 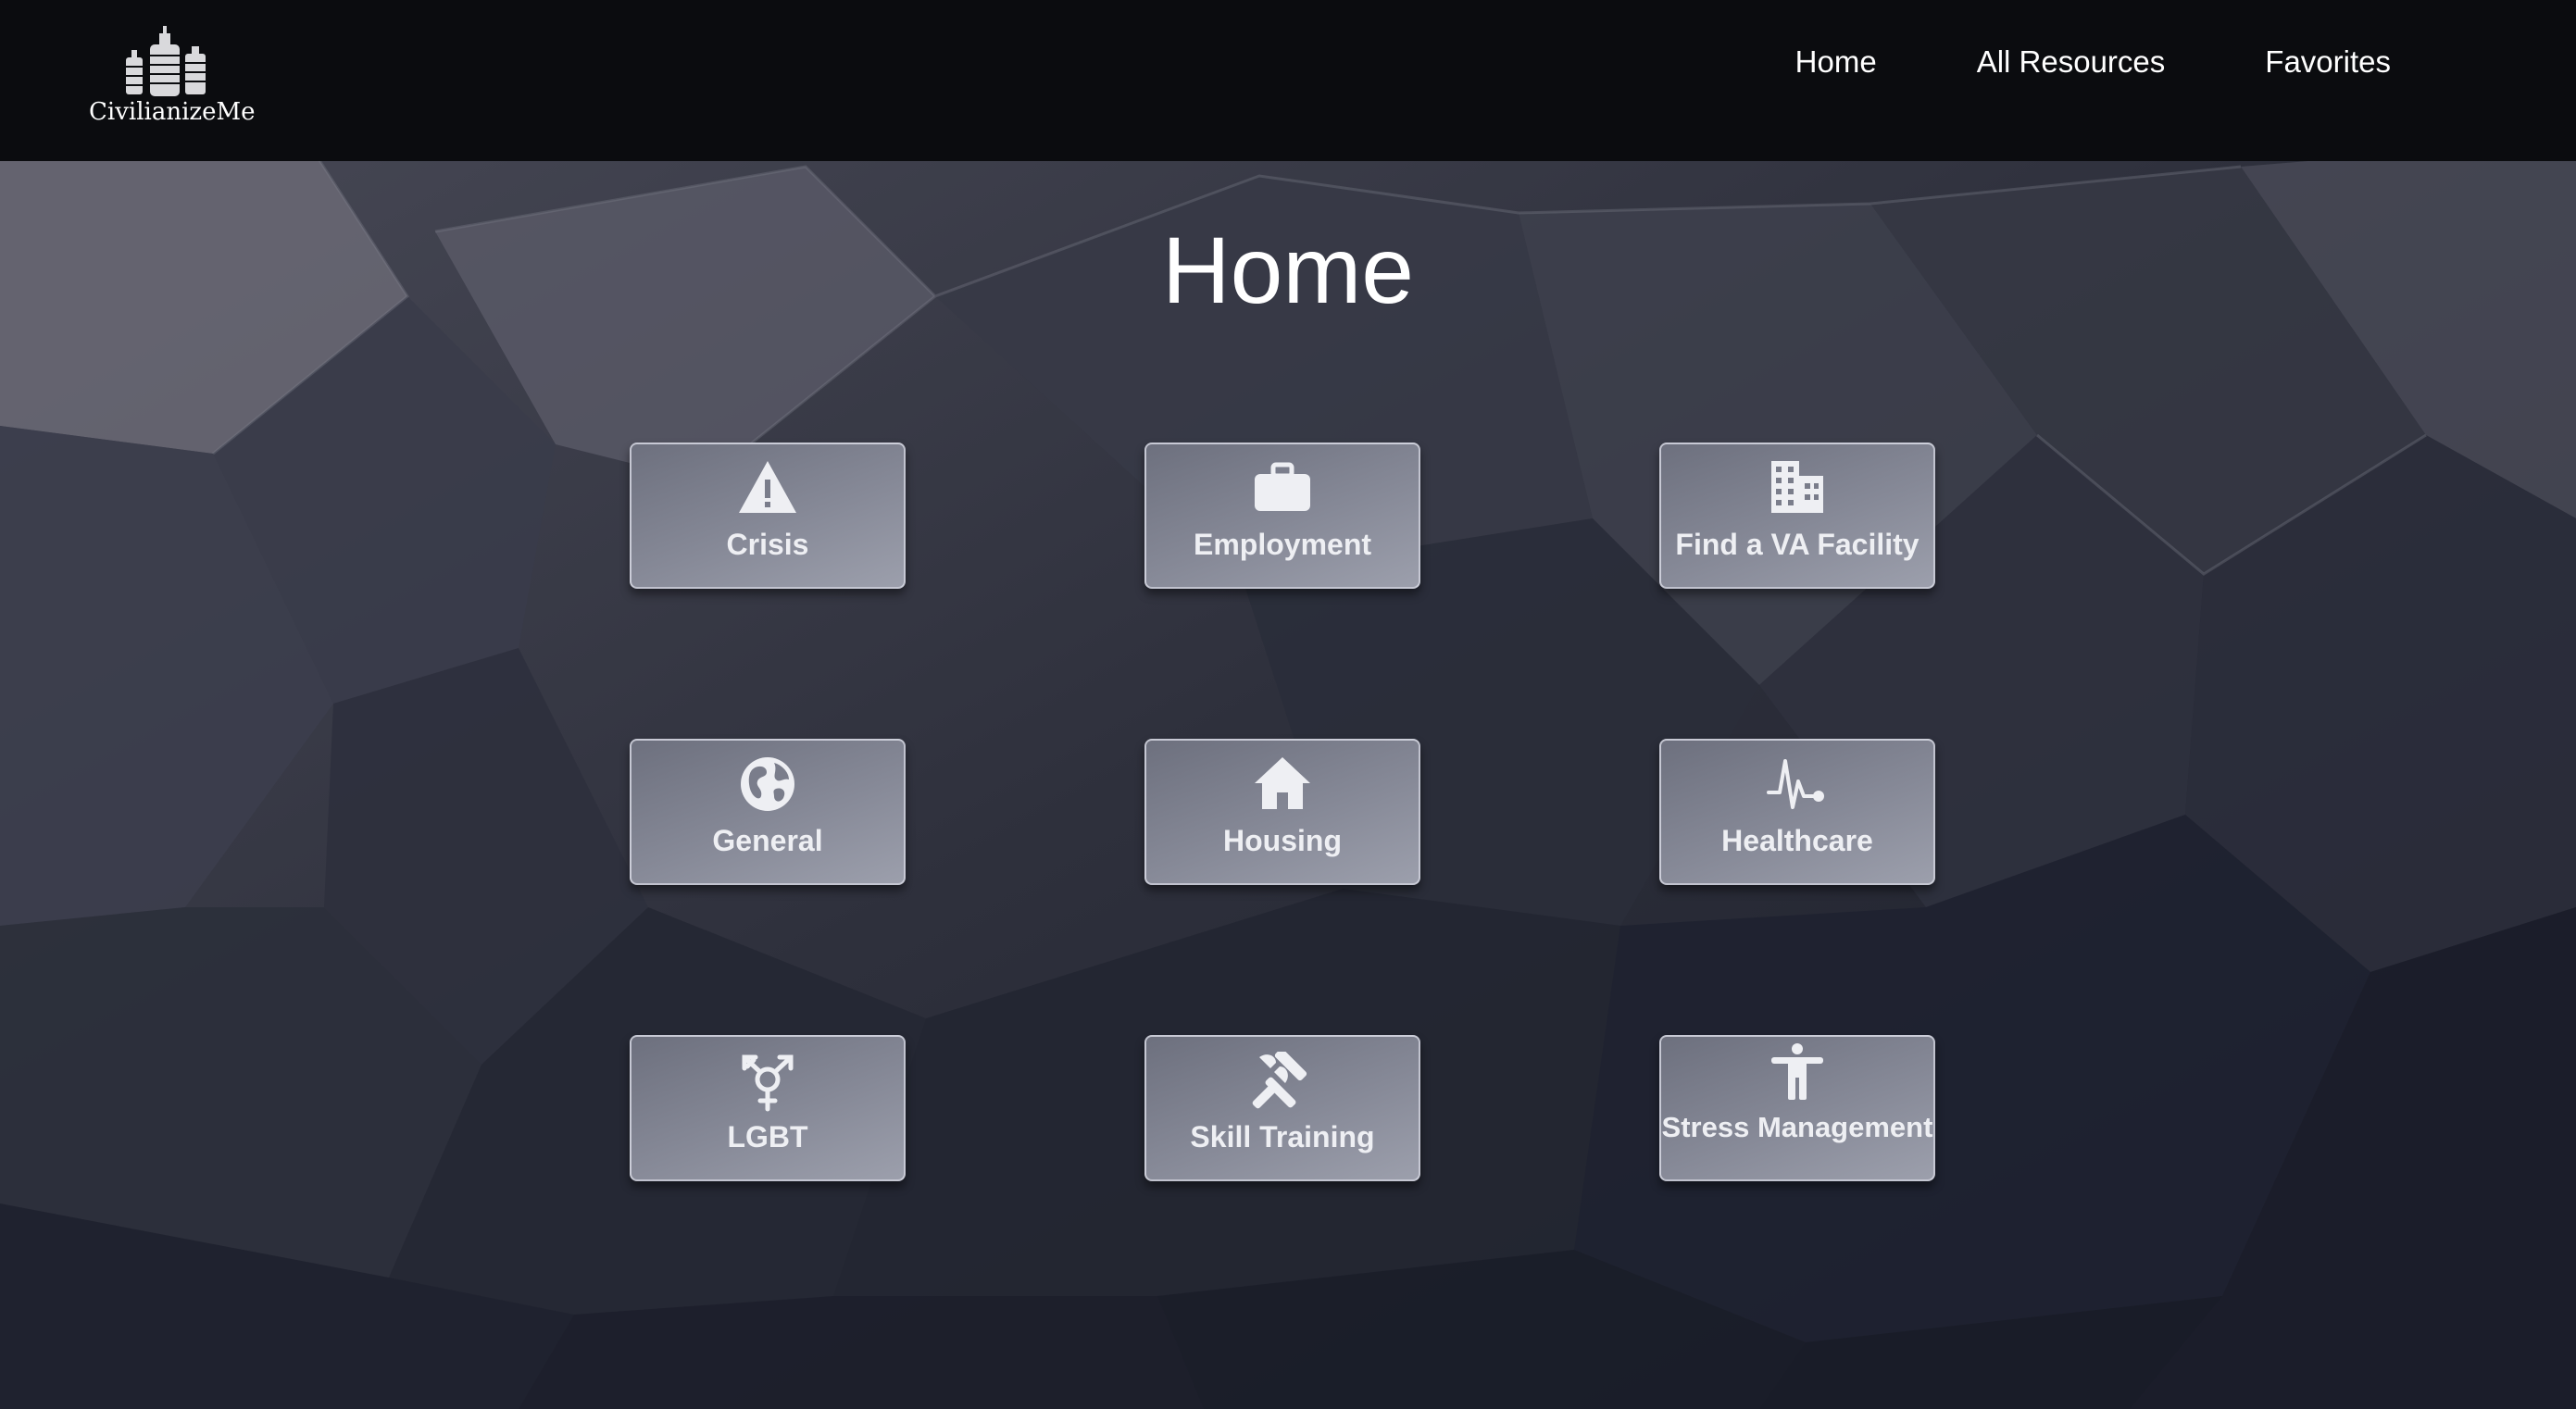 I want to click on city-skyline-icon, so click(x=166, y=61).